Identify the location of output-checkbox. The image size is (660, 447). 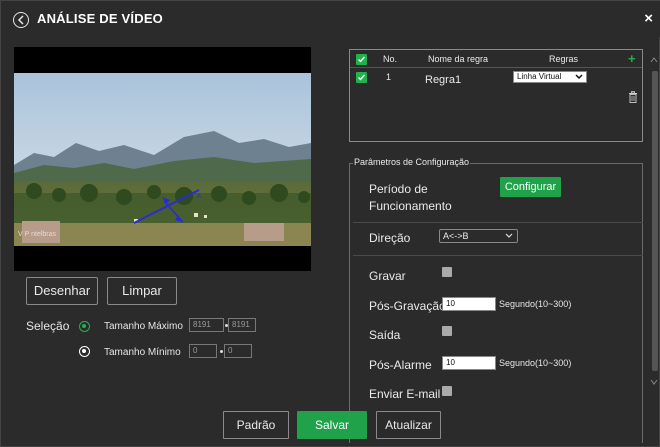
(447, 331).